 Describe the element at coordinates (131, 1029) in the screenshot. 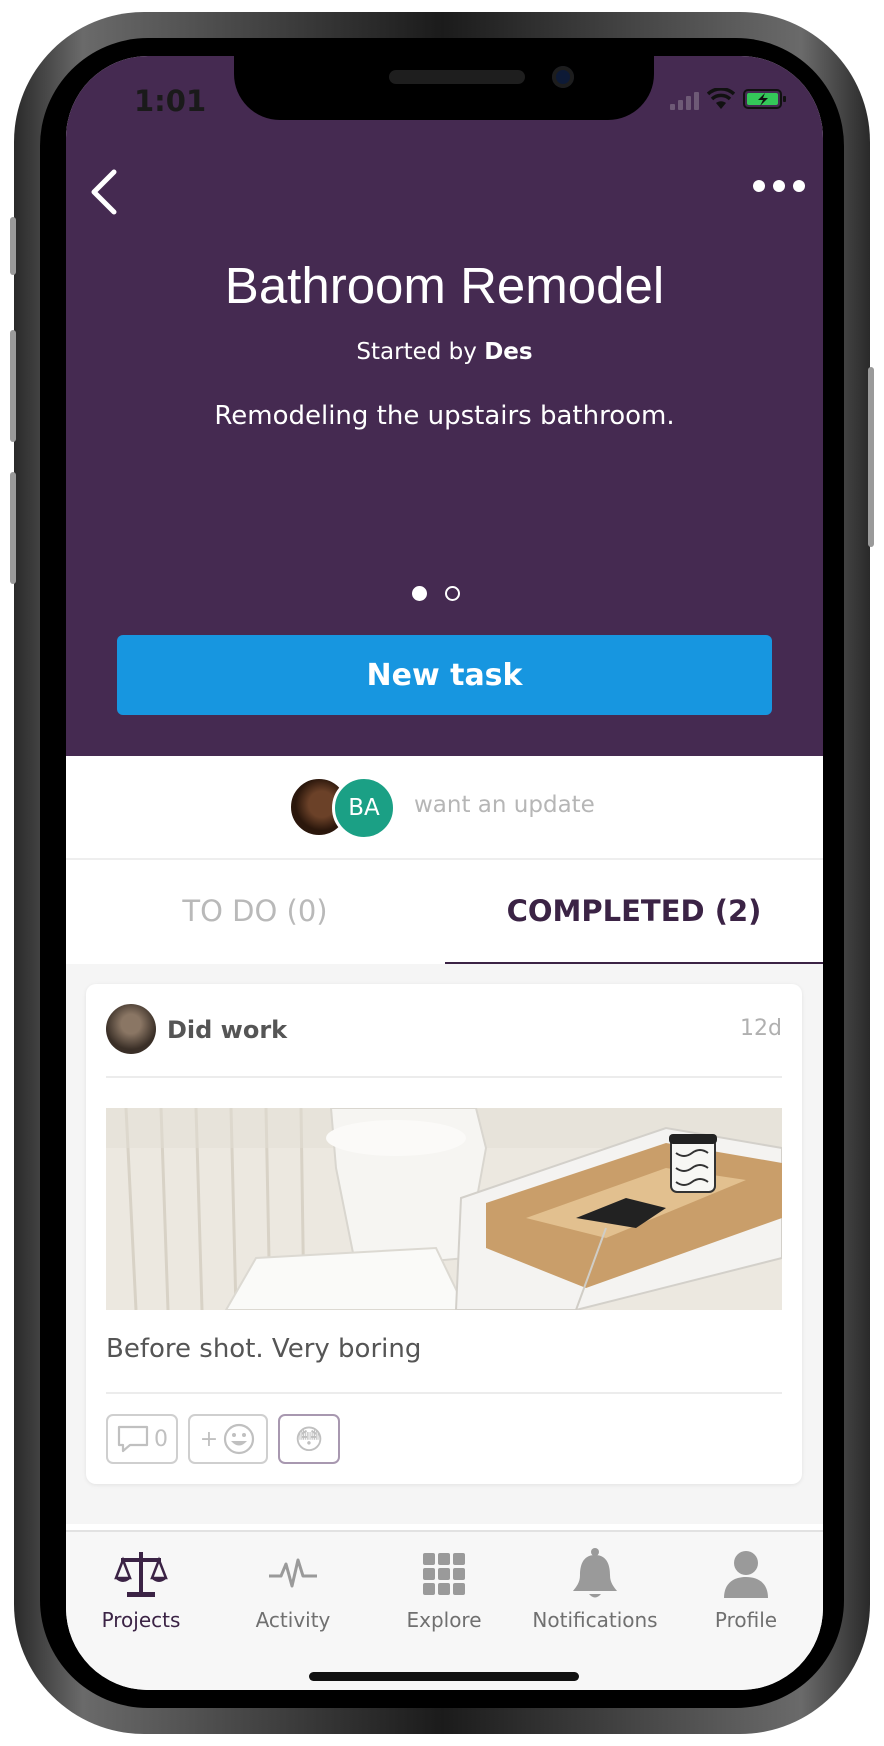

I see `avatar` at that location.